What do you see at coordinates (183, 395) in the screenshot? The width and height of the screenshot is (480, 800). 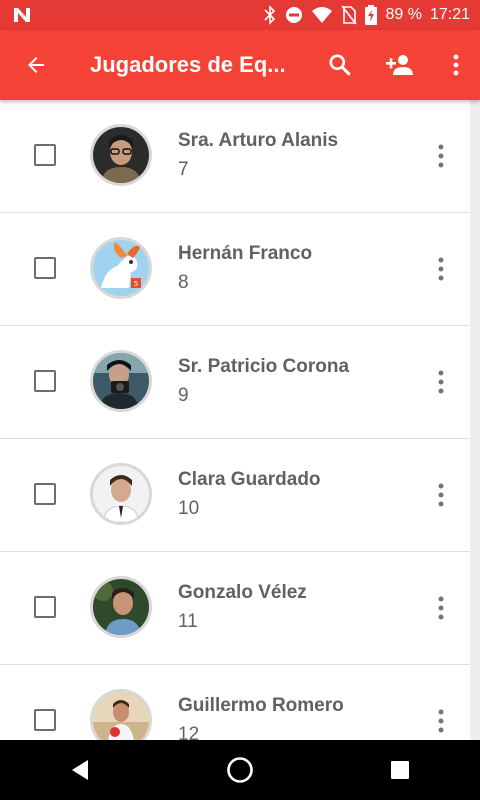 I see `player-number: 9` at bounding box center [183, 395].